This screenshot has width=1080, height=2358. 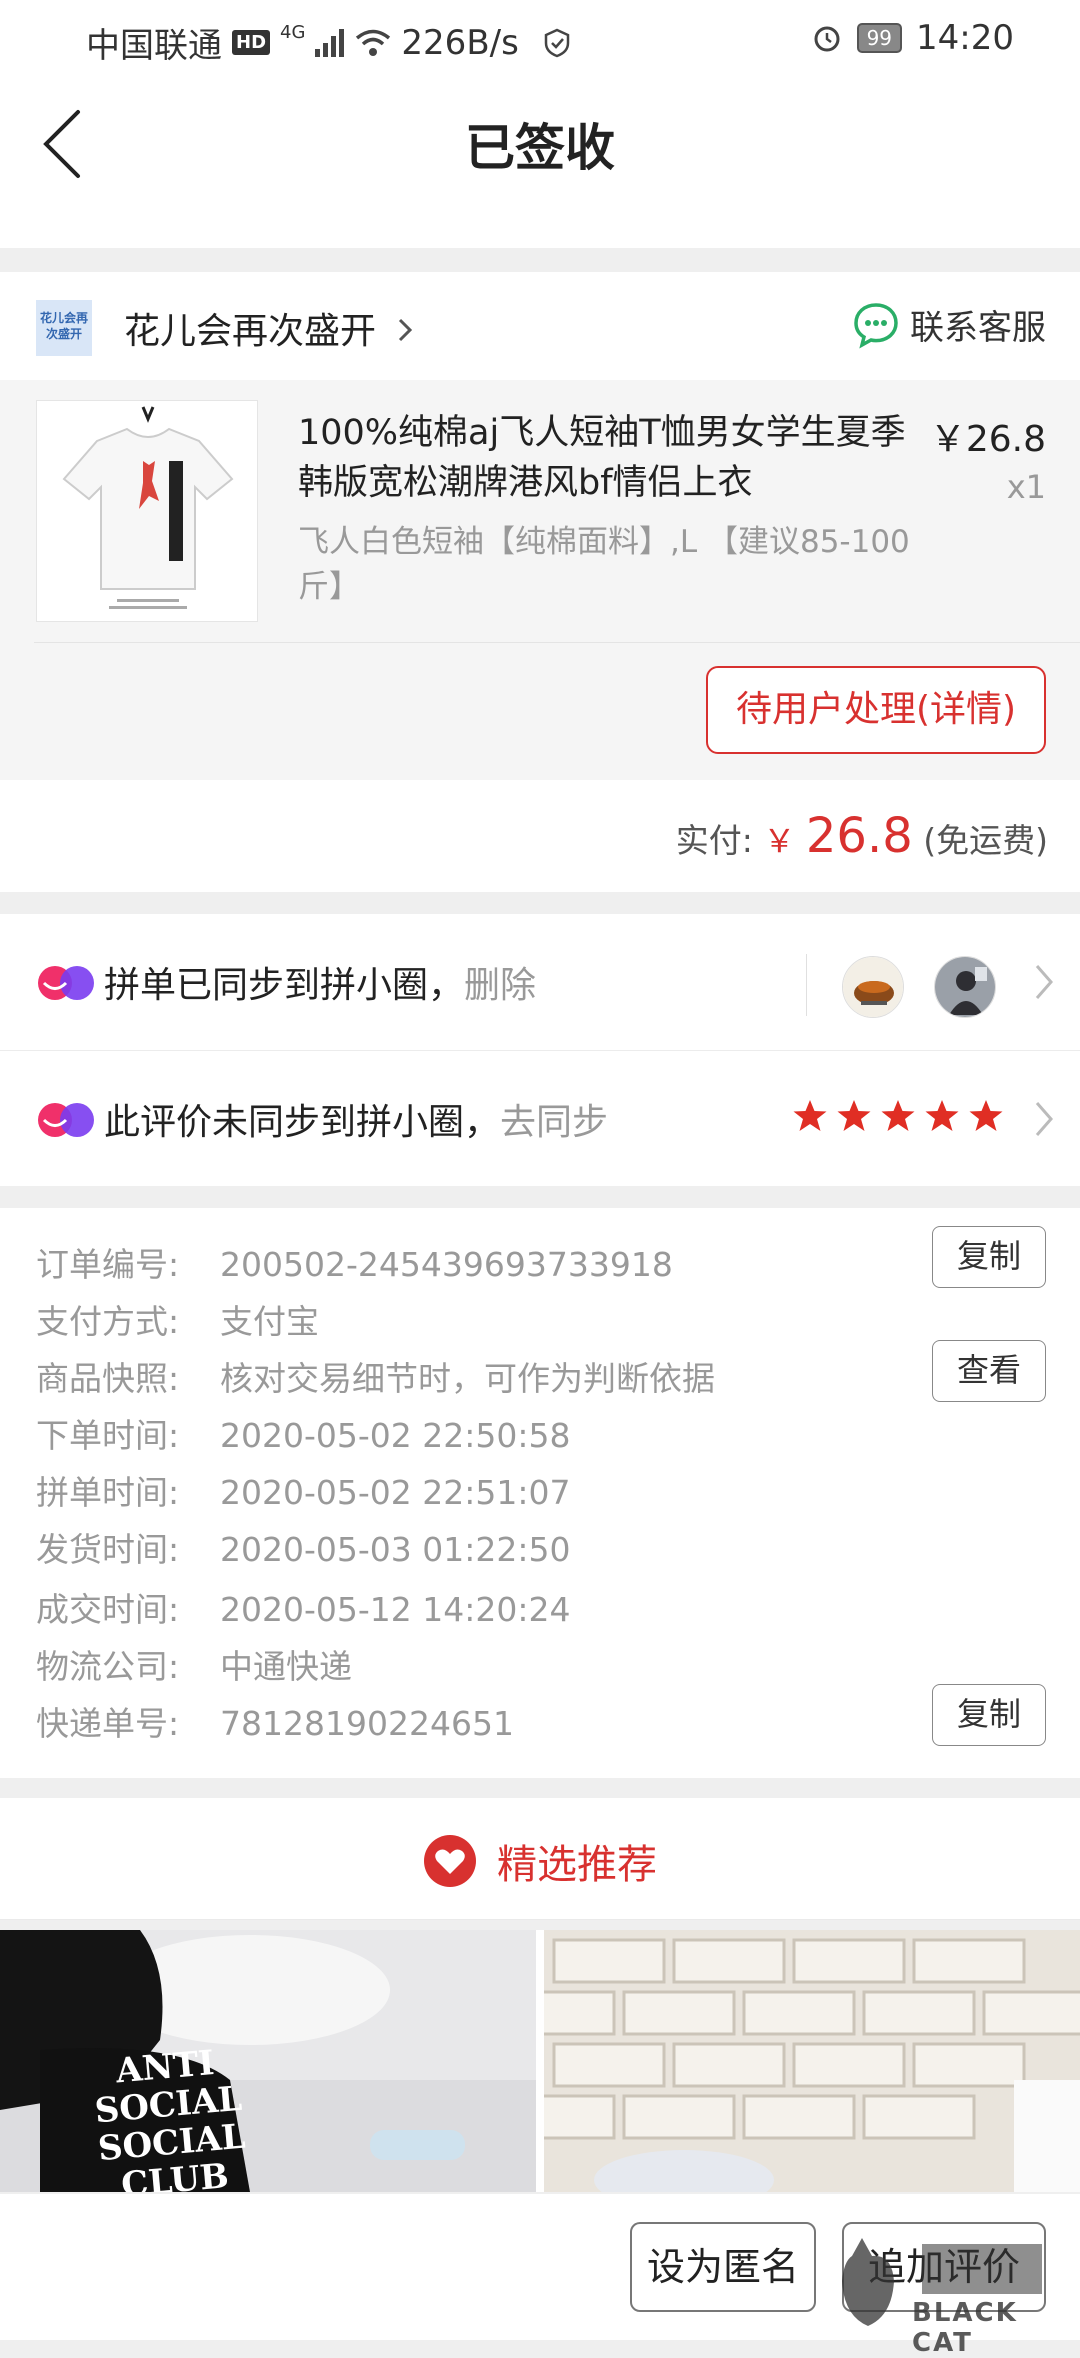 I want to click on product-image, so click(x=147, y=511).